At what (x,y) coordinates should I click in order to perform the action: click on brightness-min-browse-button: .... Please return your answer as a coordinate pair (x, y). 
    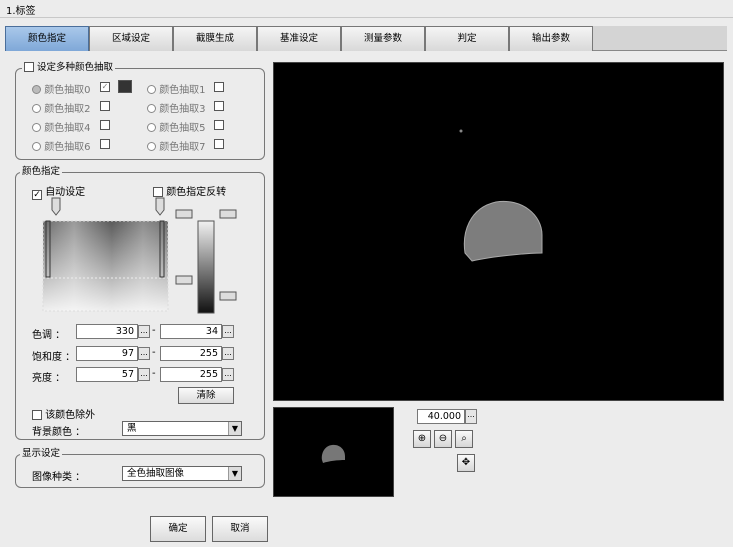
    Looking at the image, I should click on (144, 374).